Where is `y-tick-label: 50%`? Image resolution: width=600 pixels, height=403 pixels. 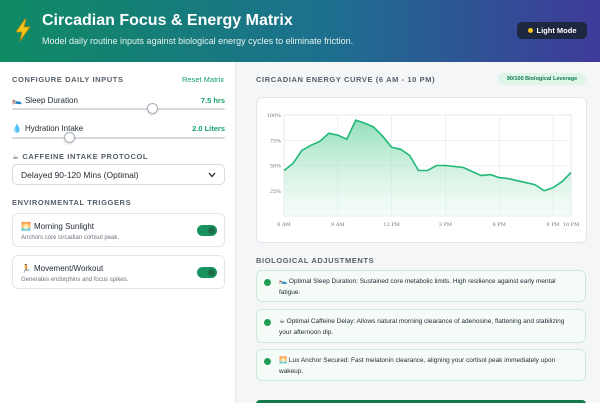 y-tick-label: 50% is located at coordinates (275, 167).